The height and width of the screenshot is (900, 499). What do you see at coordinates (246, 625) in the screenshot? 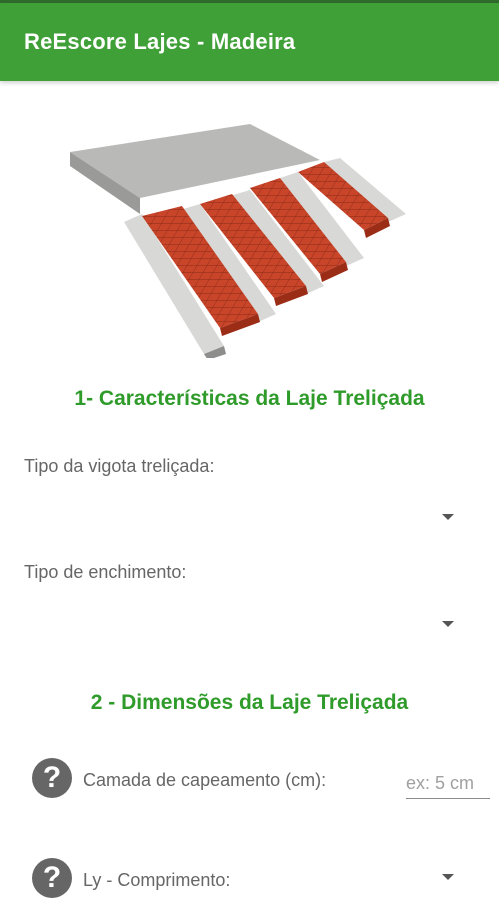
I see `filler-type-dropdown` at bounding box center [246, 625].